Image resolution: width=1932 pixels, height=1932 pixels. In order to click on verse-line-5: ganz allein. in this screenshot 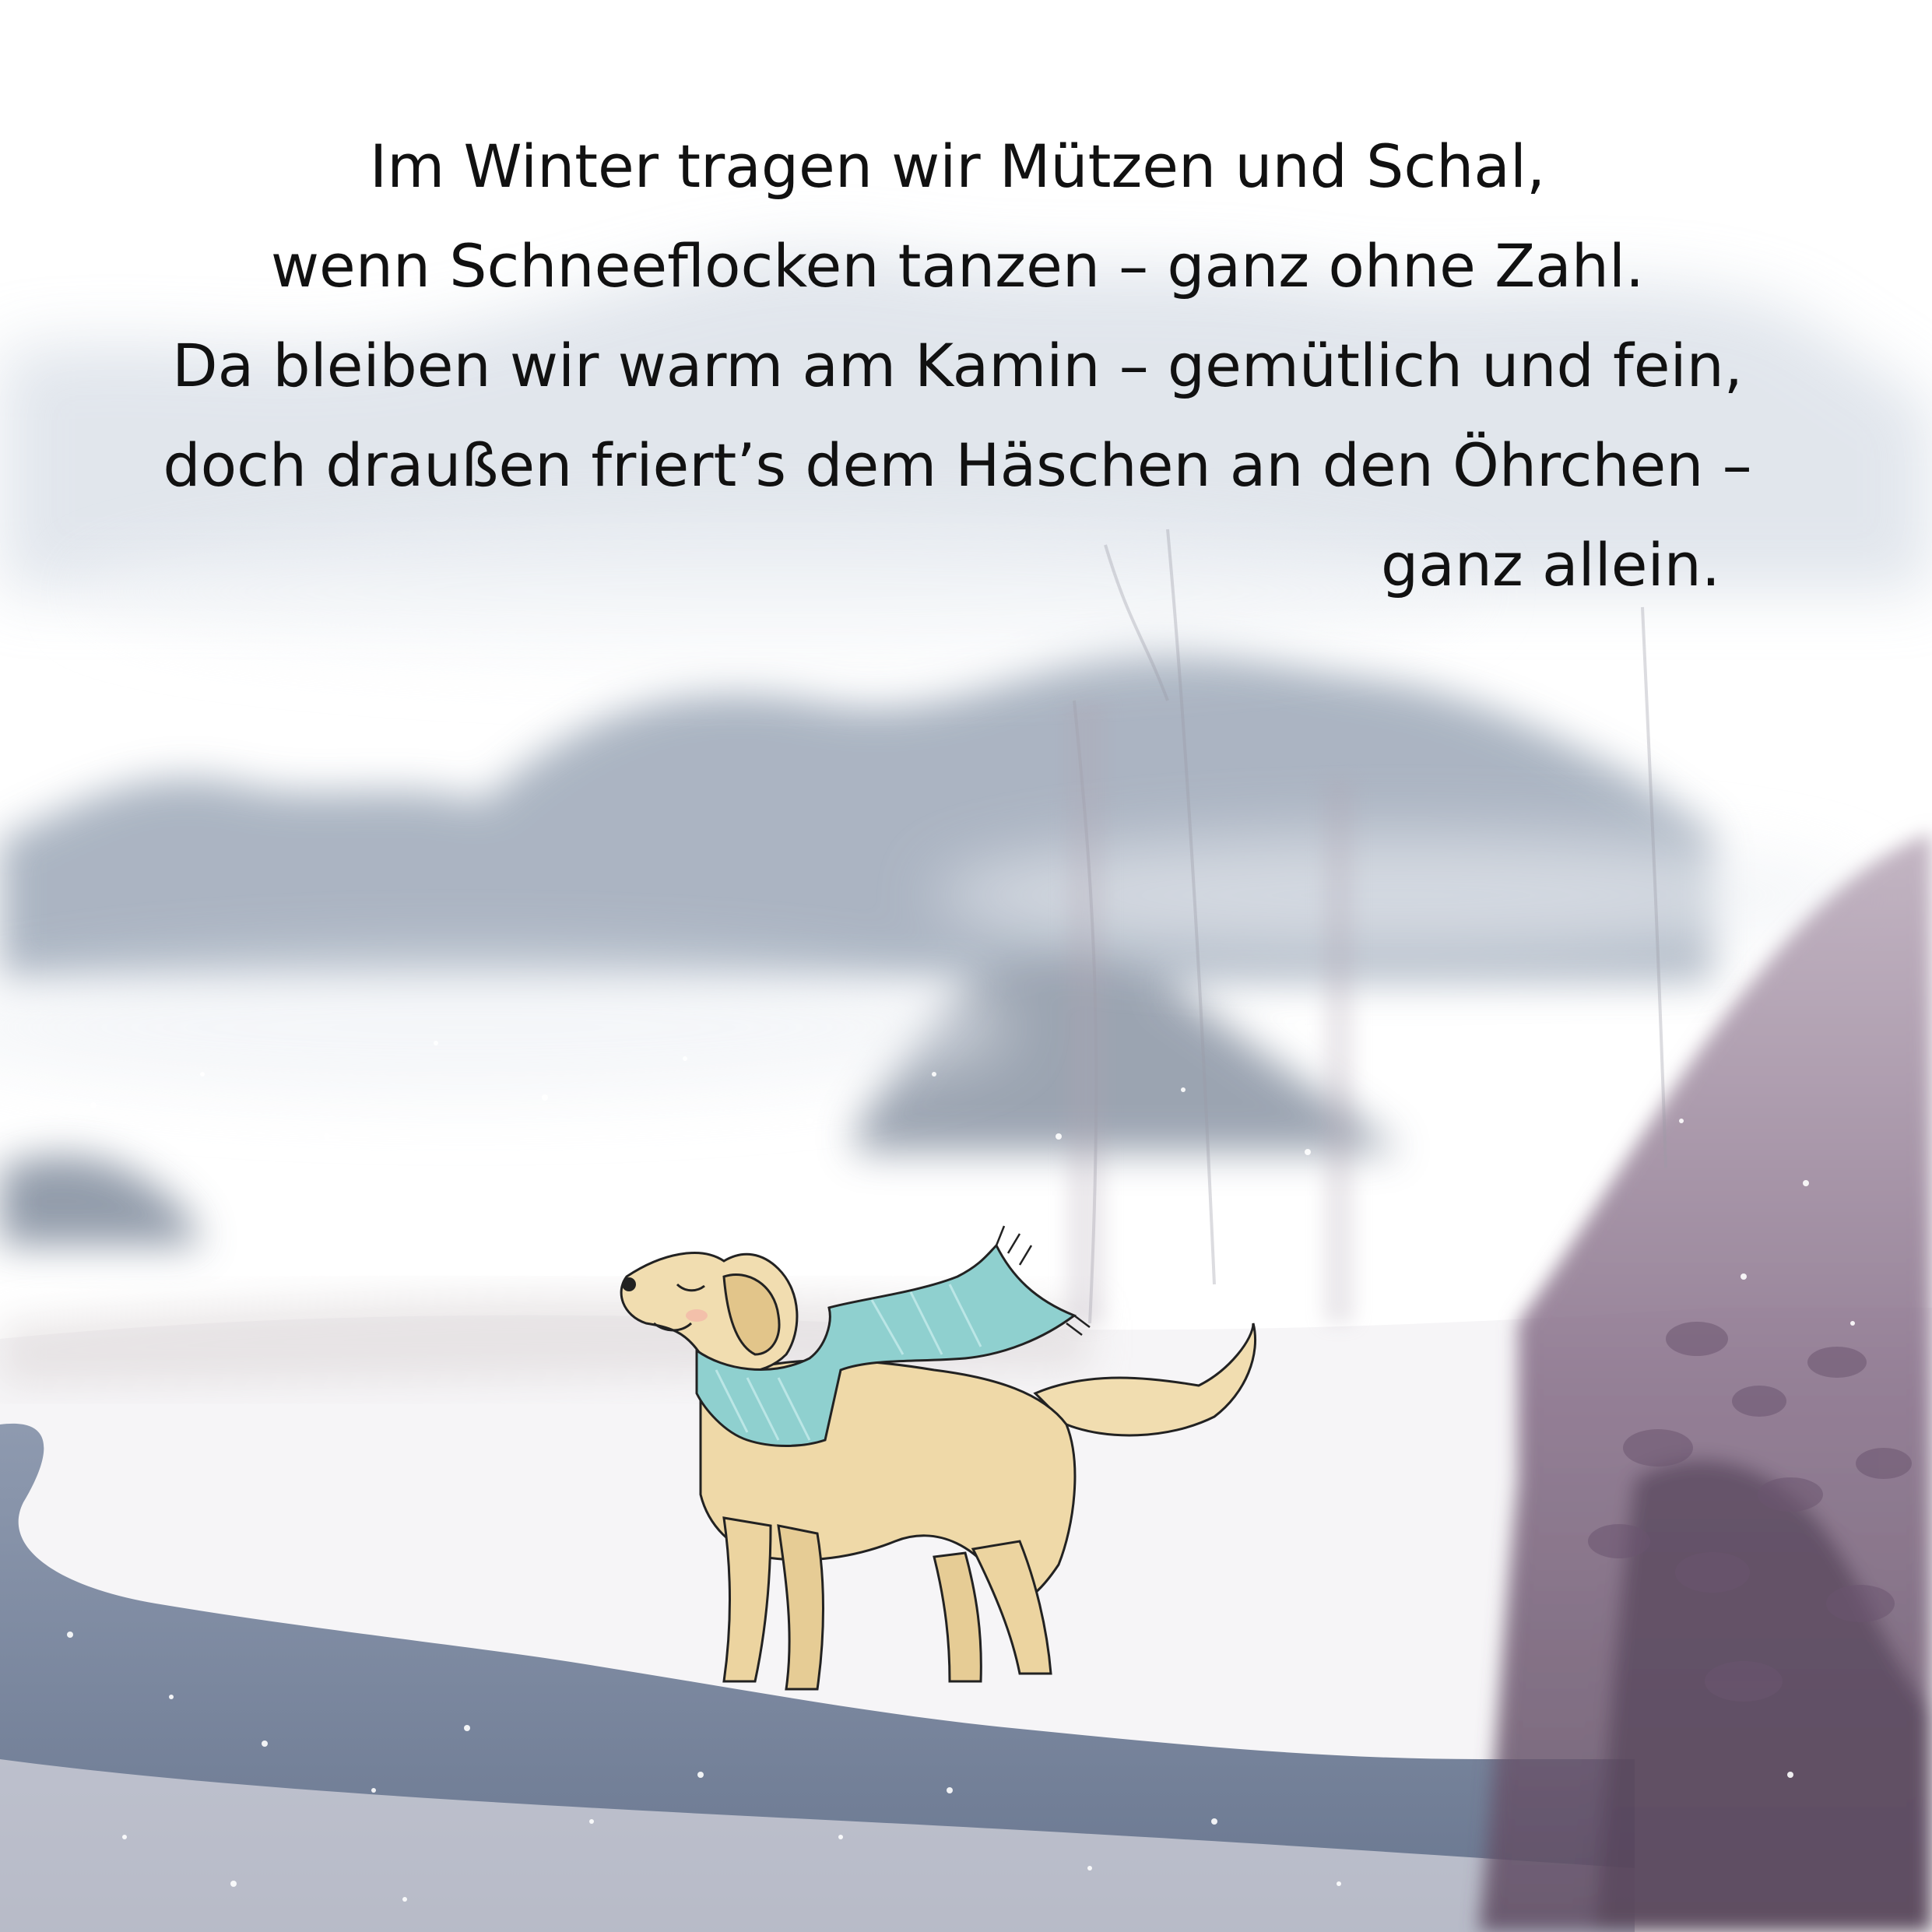, I will do `click(1550, 564)`.